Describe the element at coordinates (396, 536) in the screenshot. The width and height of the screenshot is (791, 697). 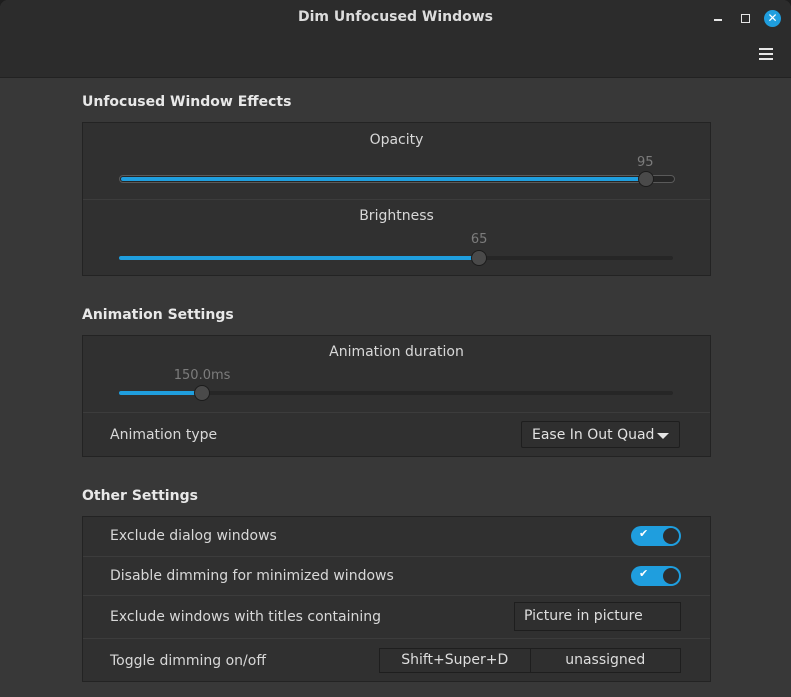
I see `exclude-dialogs-row: Exclude dialog windows ✔` at that location.